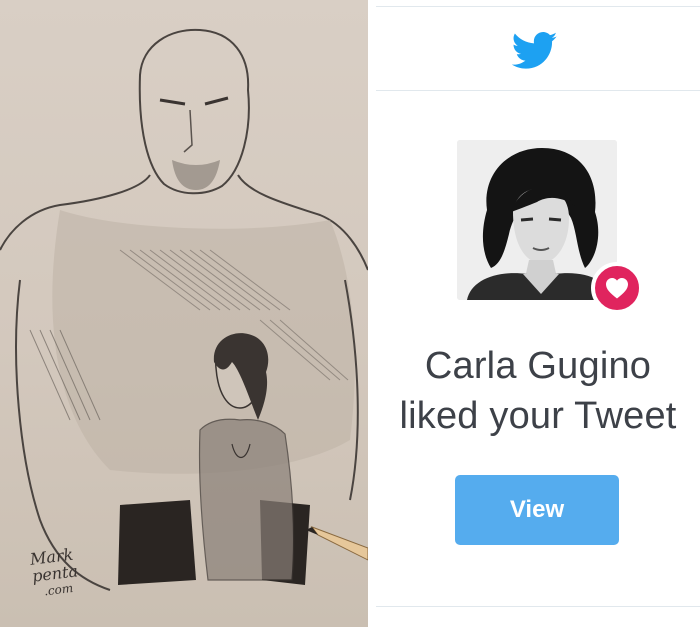 The image size is (700, 627). What do you see at coordinates (538, 606) in the screenshot?
I see `bottom-divider` at bounding box center [538, 606].